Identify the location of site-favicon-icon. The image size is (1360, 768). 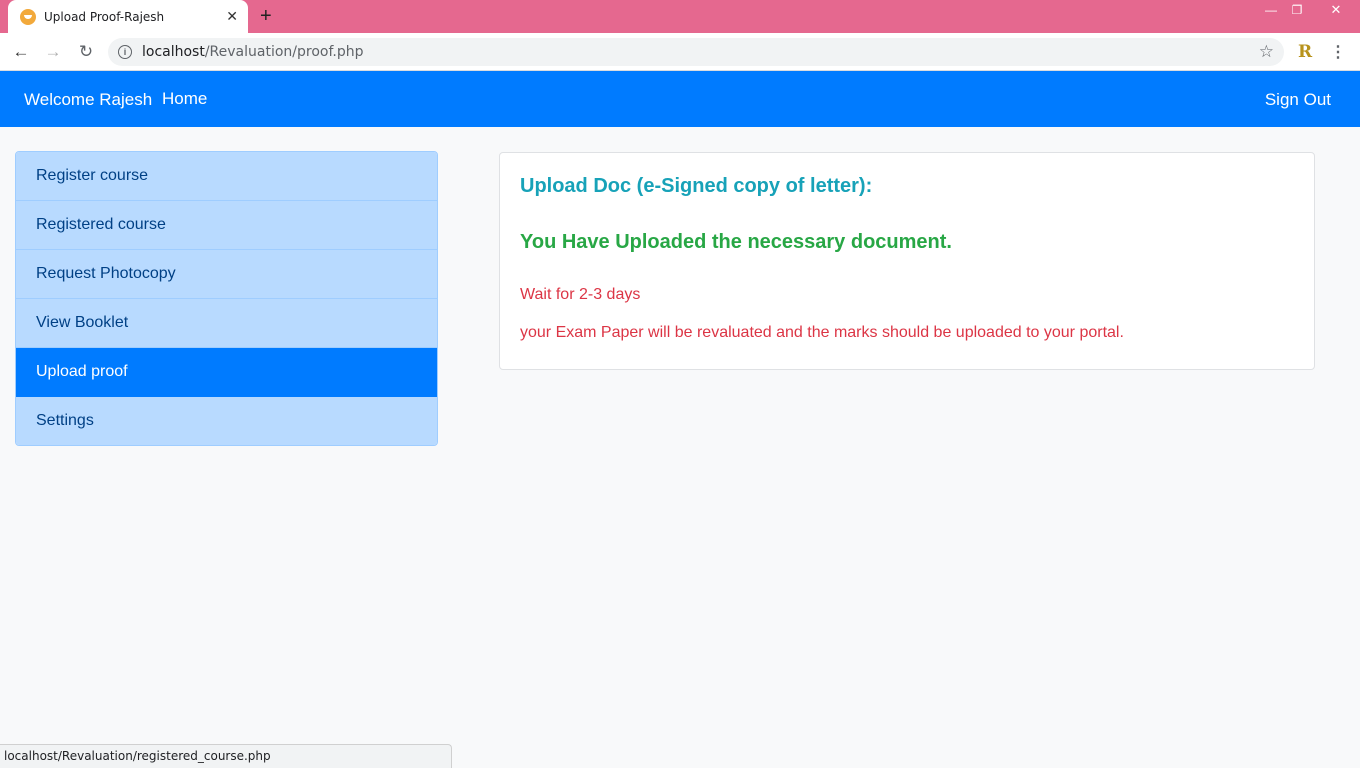
(28, 16).